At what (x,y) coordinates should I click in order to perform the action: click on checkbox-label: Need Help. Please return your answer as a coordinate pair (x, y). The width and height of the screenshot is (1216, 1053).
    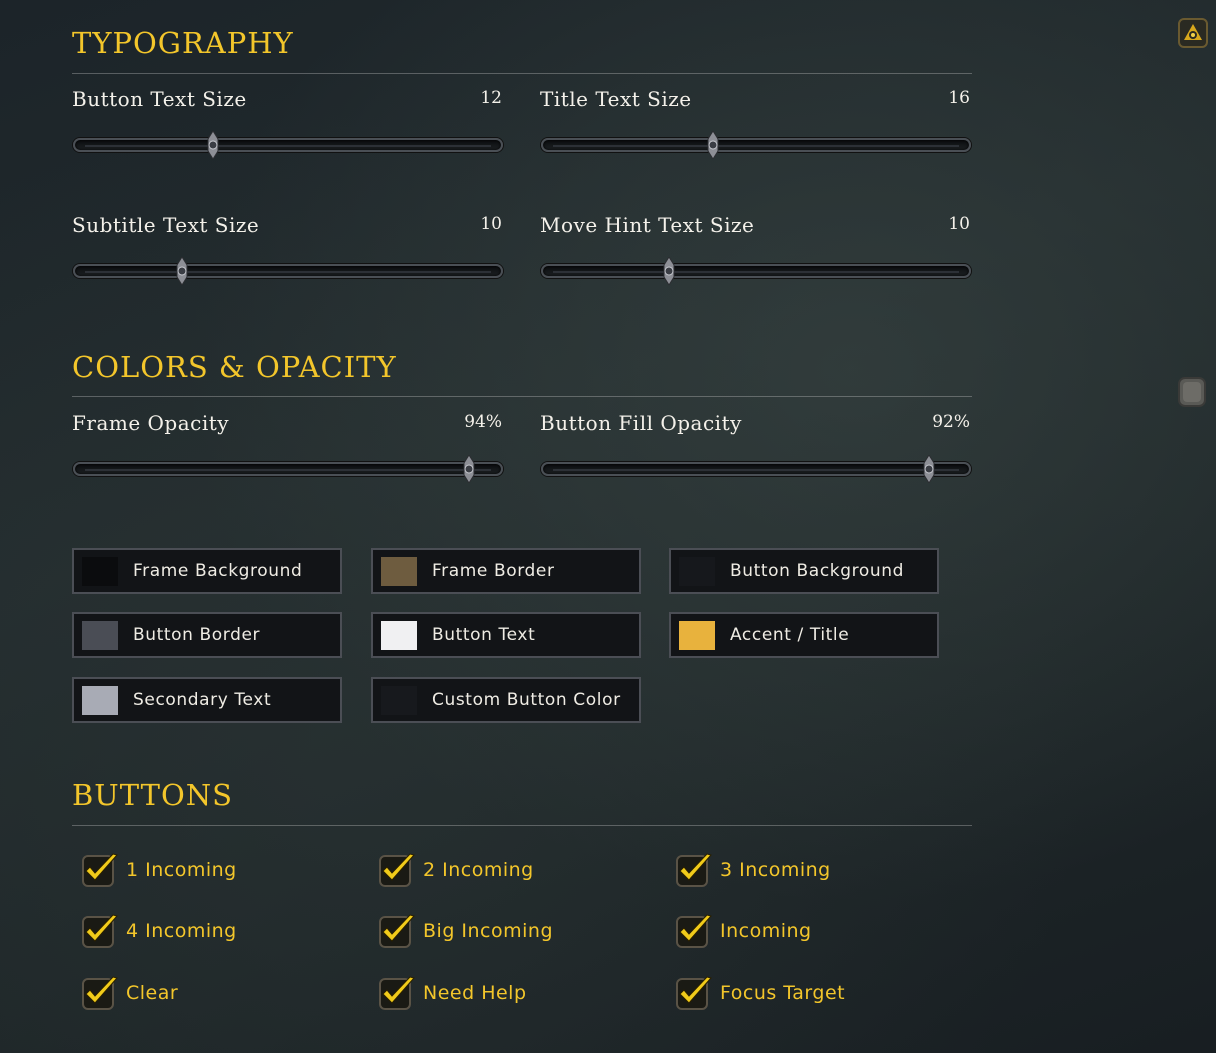
    Looking at the image, I should click on (475, 993).